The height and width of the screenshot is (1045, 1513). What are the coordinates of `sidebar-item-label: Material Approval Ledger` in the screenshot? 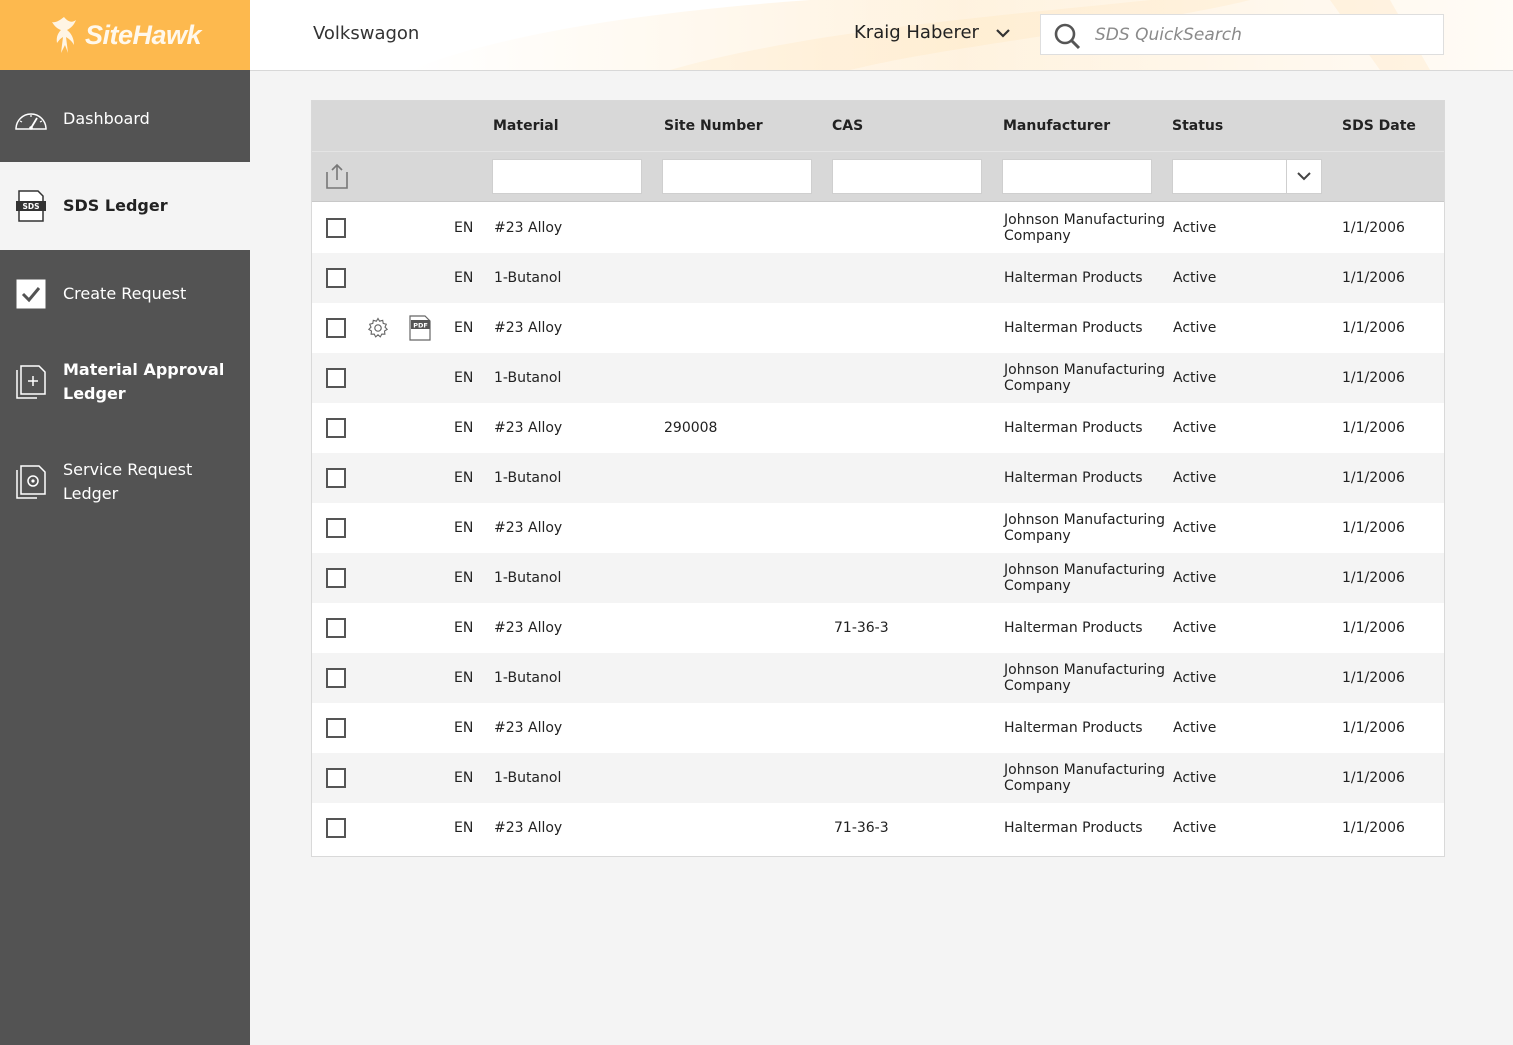 It's located at (144, 381).